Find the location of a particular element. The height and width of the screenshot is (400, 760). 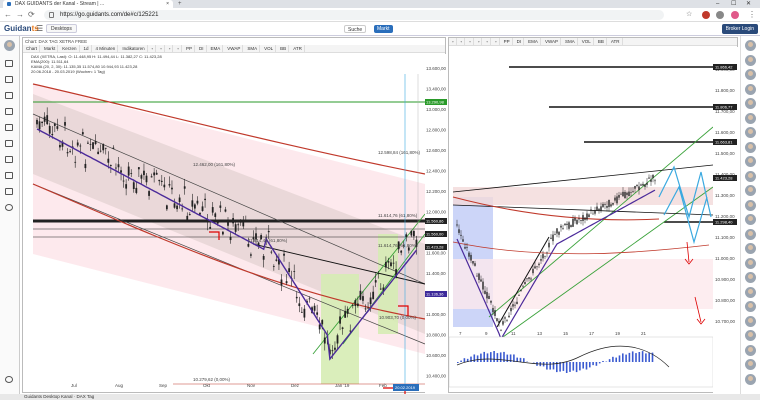

search-button: Suche is located at coordinates (355, 29).